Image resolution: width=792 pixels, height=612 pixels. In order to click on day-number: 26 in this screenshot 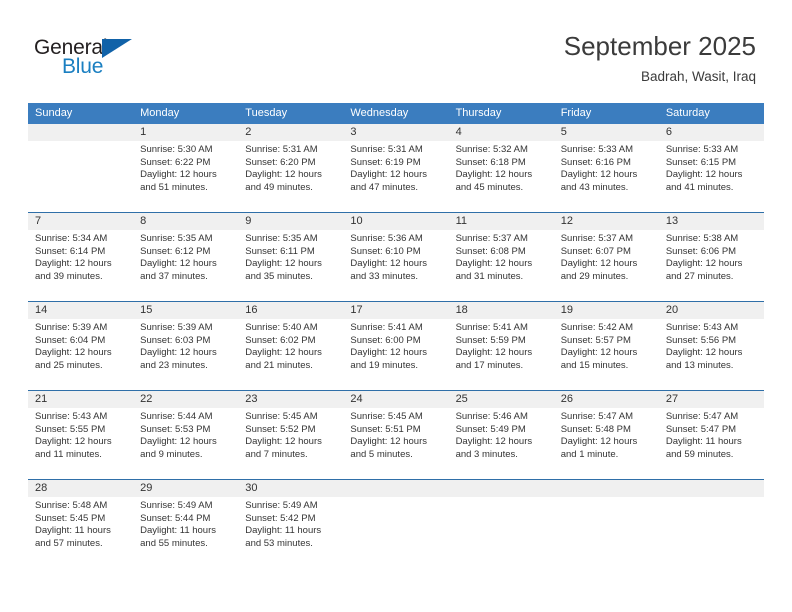, I will do `click(606, 399)`.